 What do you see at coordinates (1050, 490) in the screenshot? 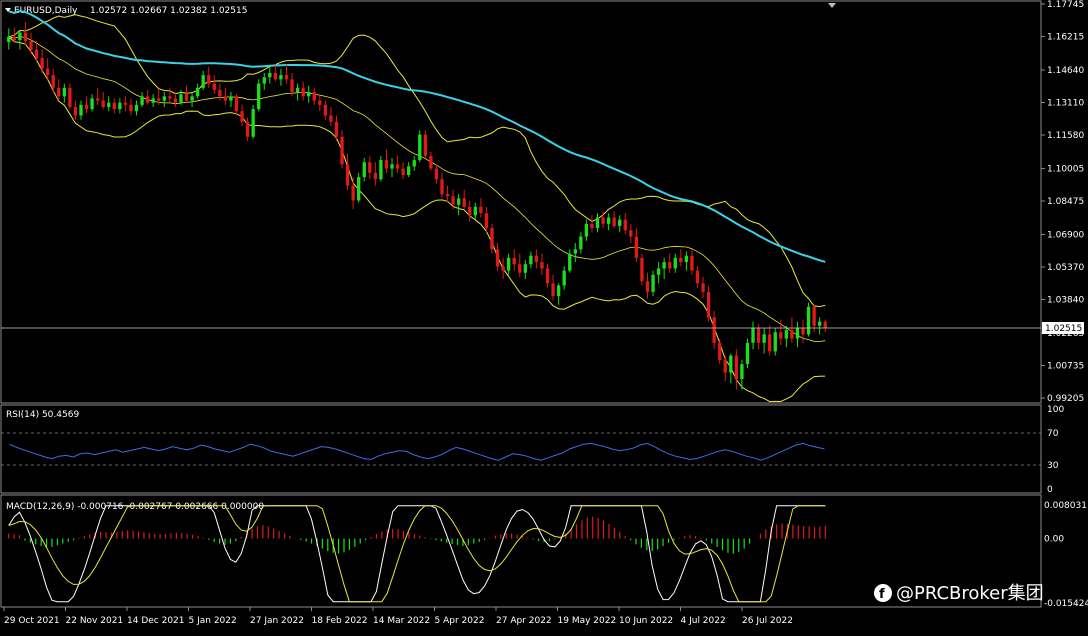
I see `rsi-axis-label: 0` at bounding box center [1050, 490].